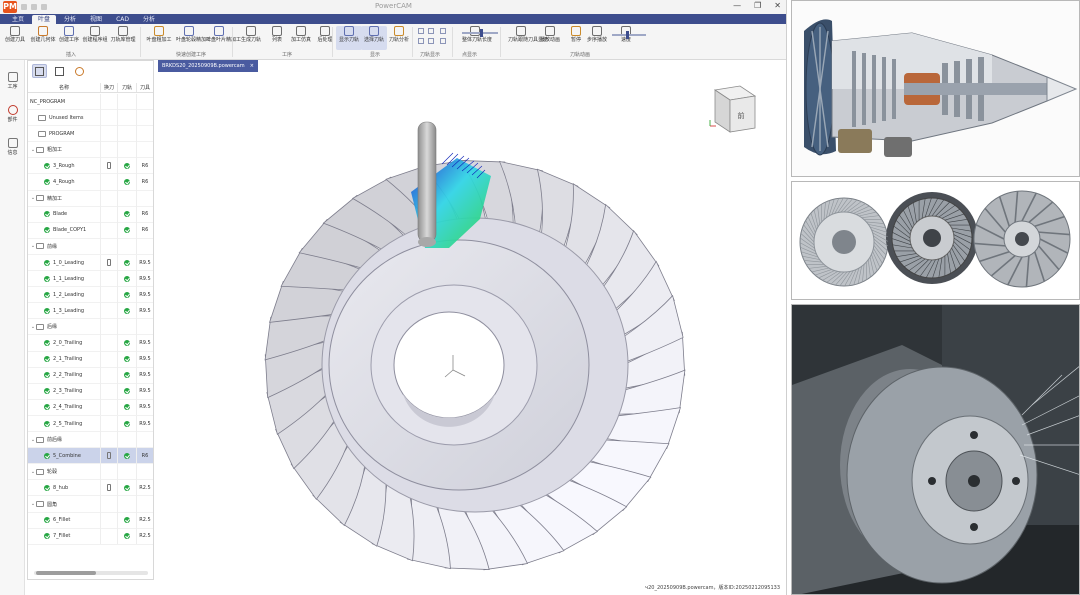  Describe the element at coordinates (90, 375) in the screenshot. I see `tree-row: 2_2_Trailing R9.5` at that location.